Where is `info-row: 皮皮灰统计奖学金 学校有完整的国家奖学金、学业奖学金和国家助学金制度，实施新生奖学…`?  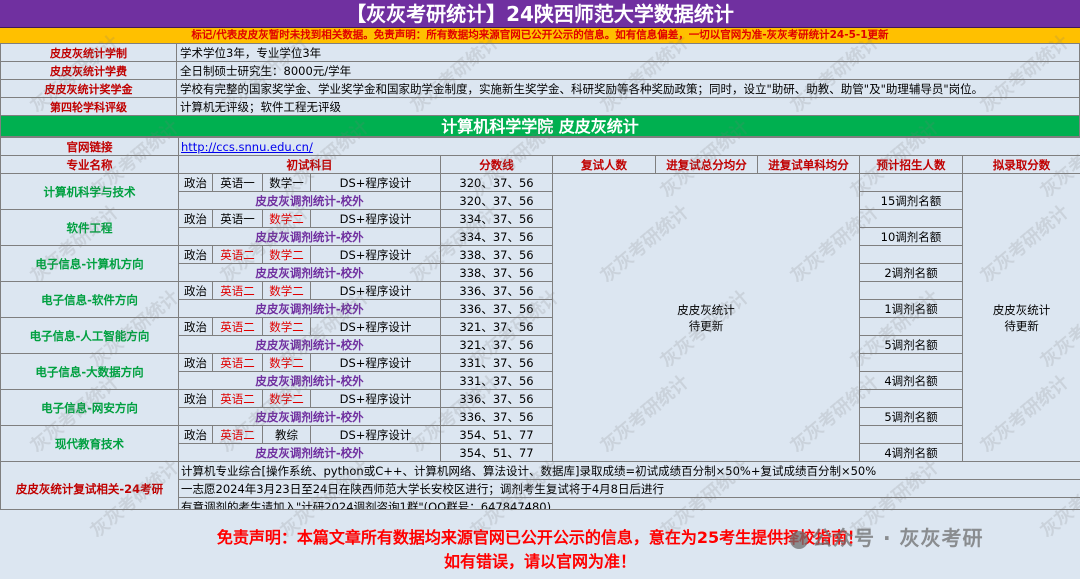
info-row: 皮皮灰统计奖学金 学校有完整的国家奖学金、学业奖学金和国家助学金制度，实施新生奖学… is located at coordinates (540, 88).